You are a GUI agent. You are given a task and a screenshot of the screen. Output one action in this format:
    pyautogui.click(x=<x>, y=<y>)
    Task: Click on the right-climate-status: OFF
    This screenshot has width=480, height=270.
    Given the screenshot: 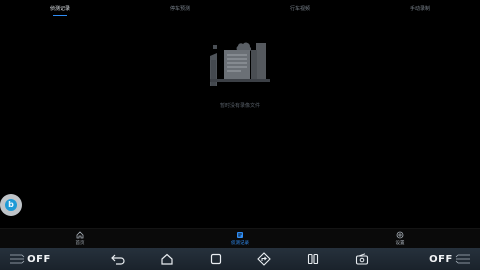 What is the action you would take?
    pyautogui.click(x=441, y=259)
    